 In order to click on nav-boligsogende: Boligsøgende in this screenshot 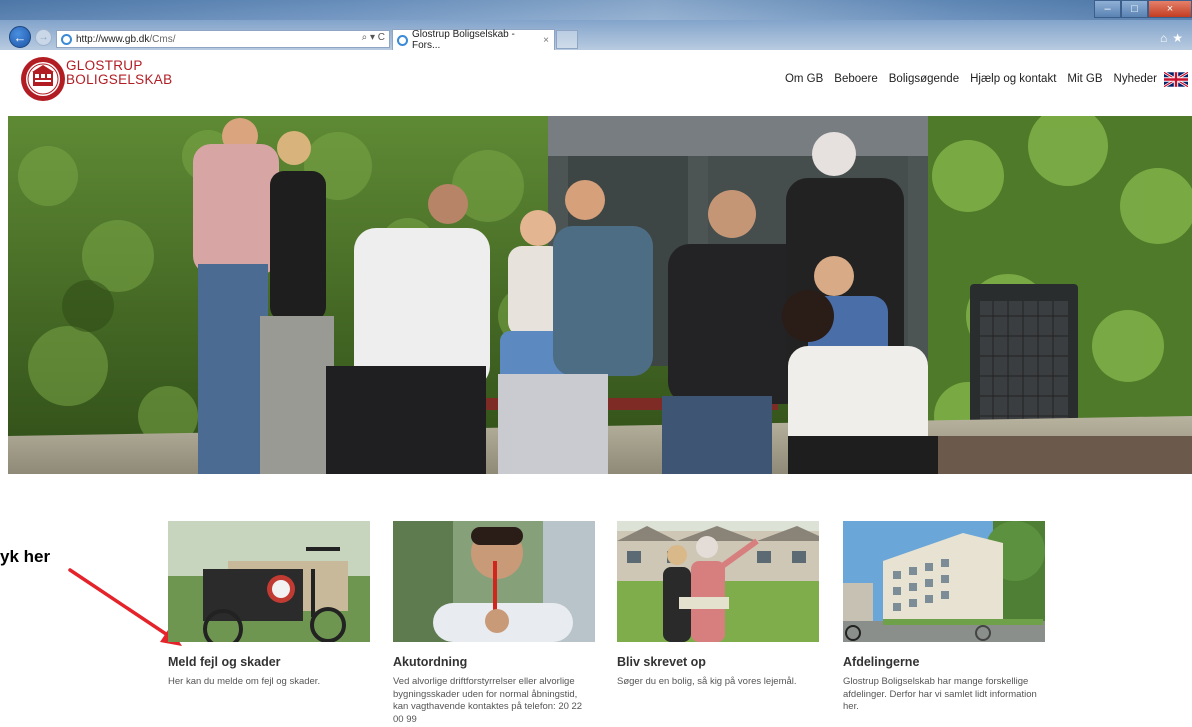, I will do `click(924, 79)`.